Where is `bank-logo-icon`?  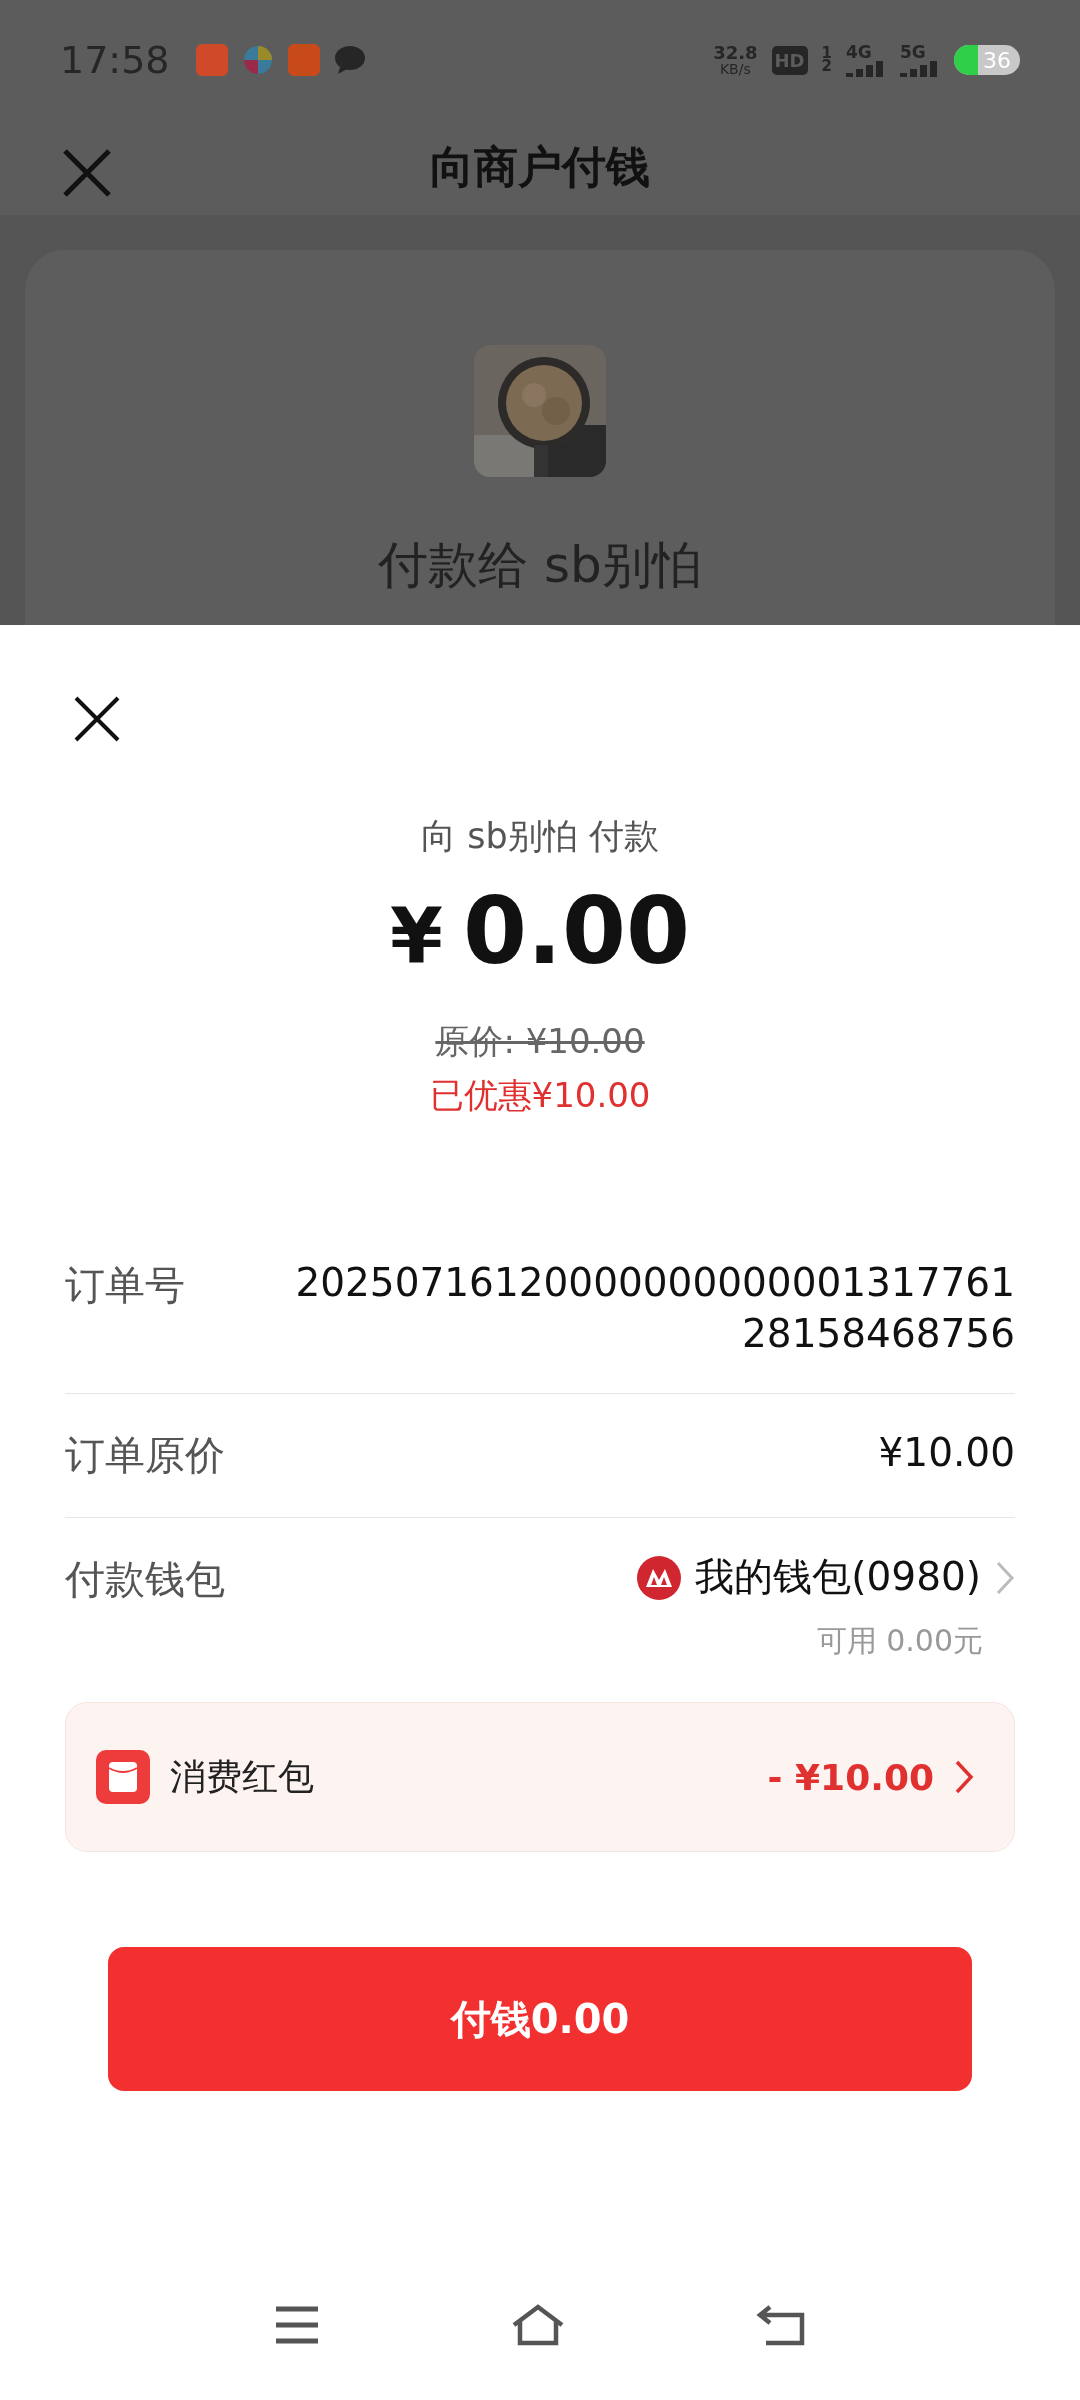
bank-logo-icon is located at coordinates (659, 1577).